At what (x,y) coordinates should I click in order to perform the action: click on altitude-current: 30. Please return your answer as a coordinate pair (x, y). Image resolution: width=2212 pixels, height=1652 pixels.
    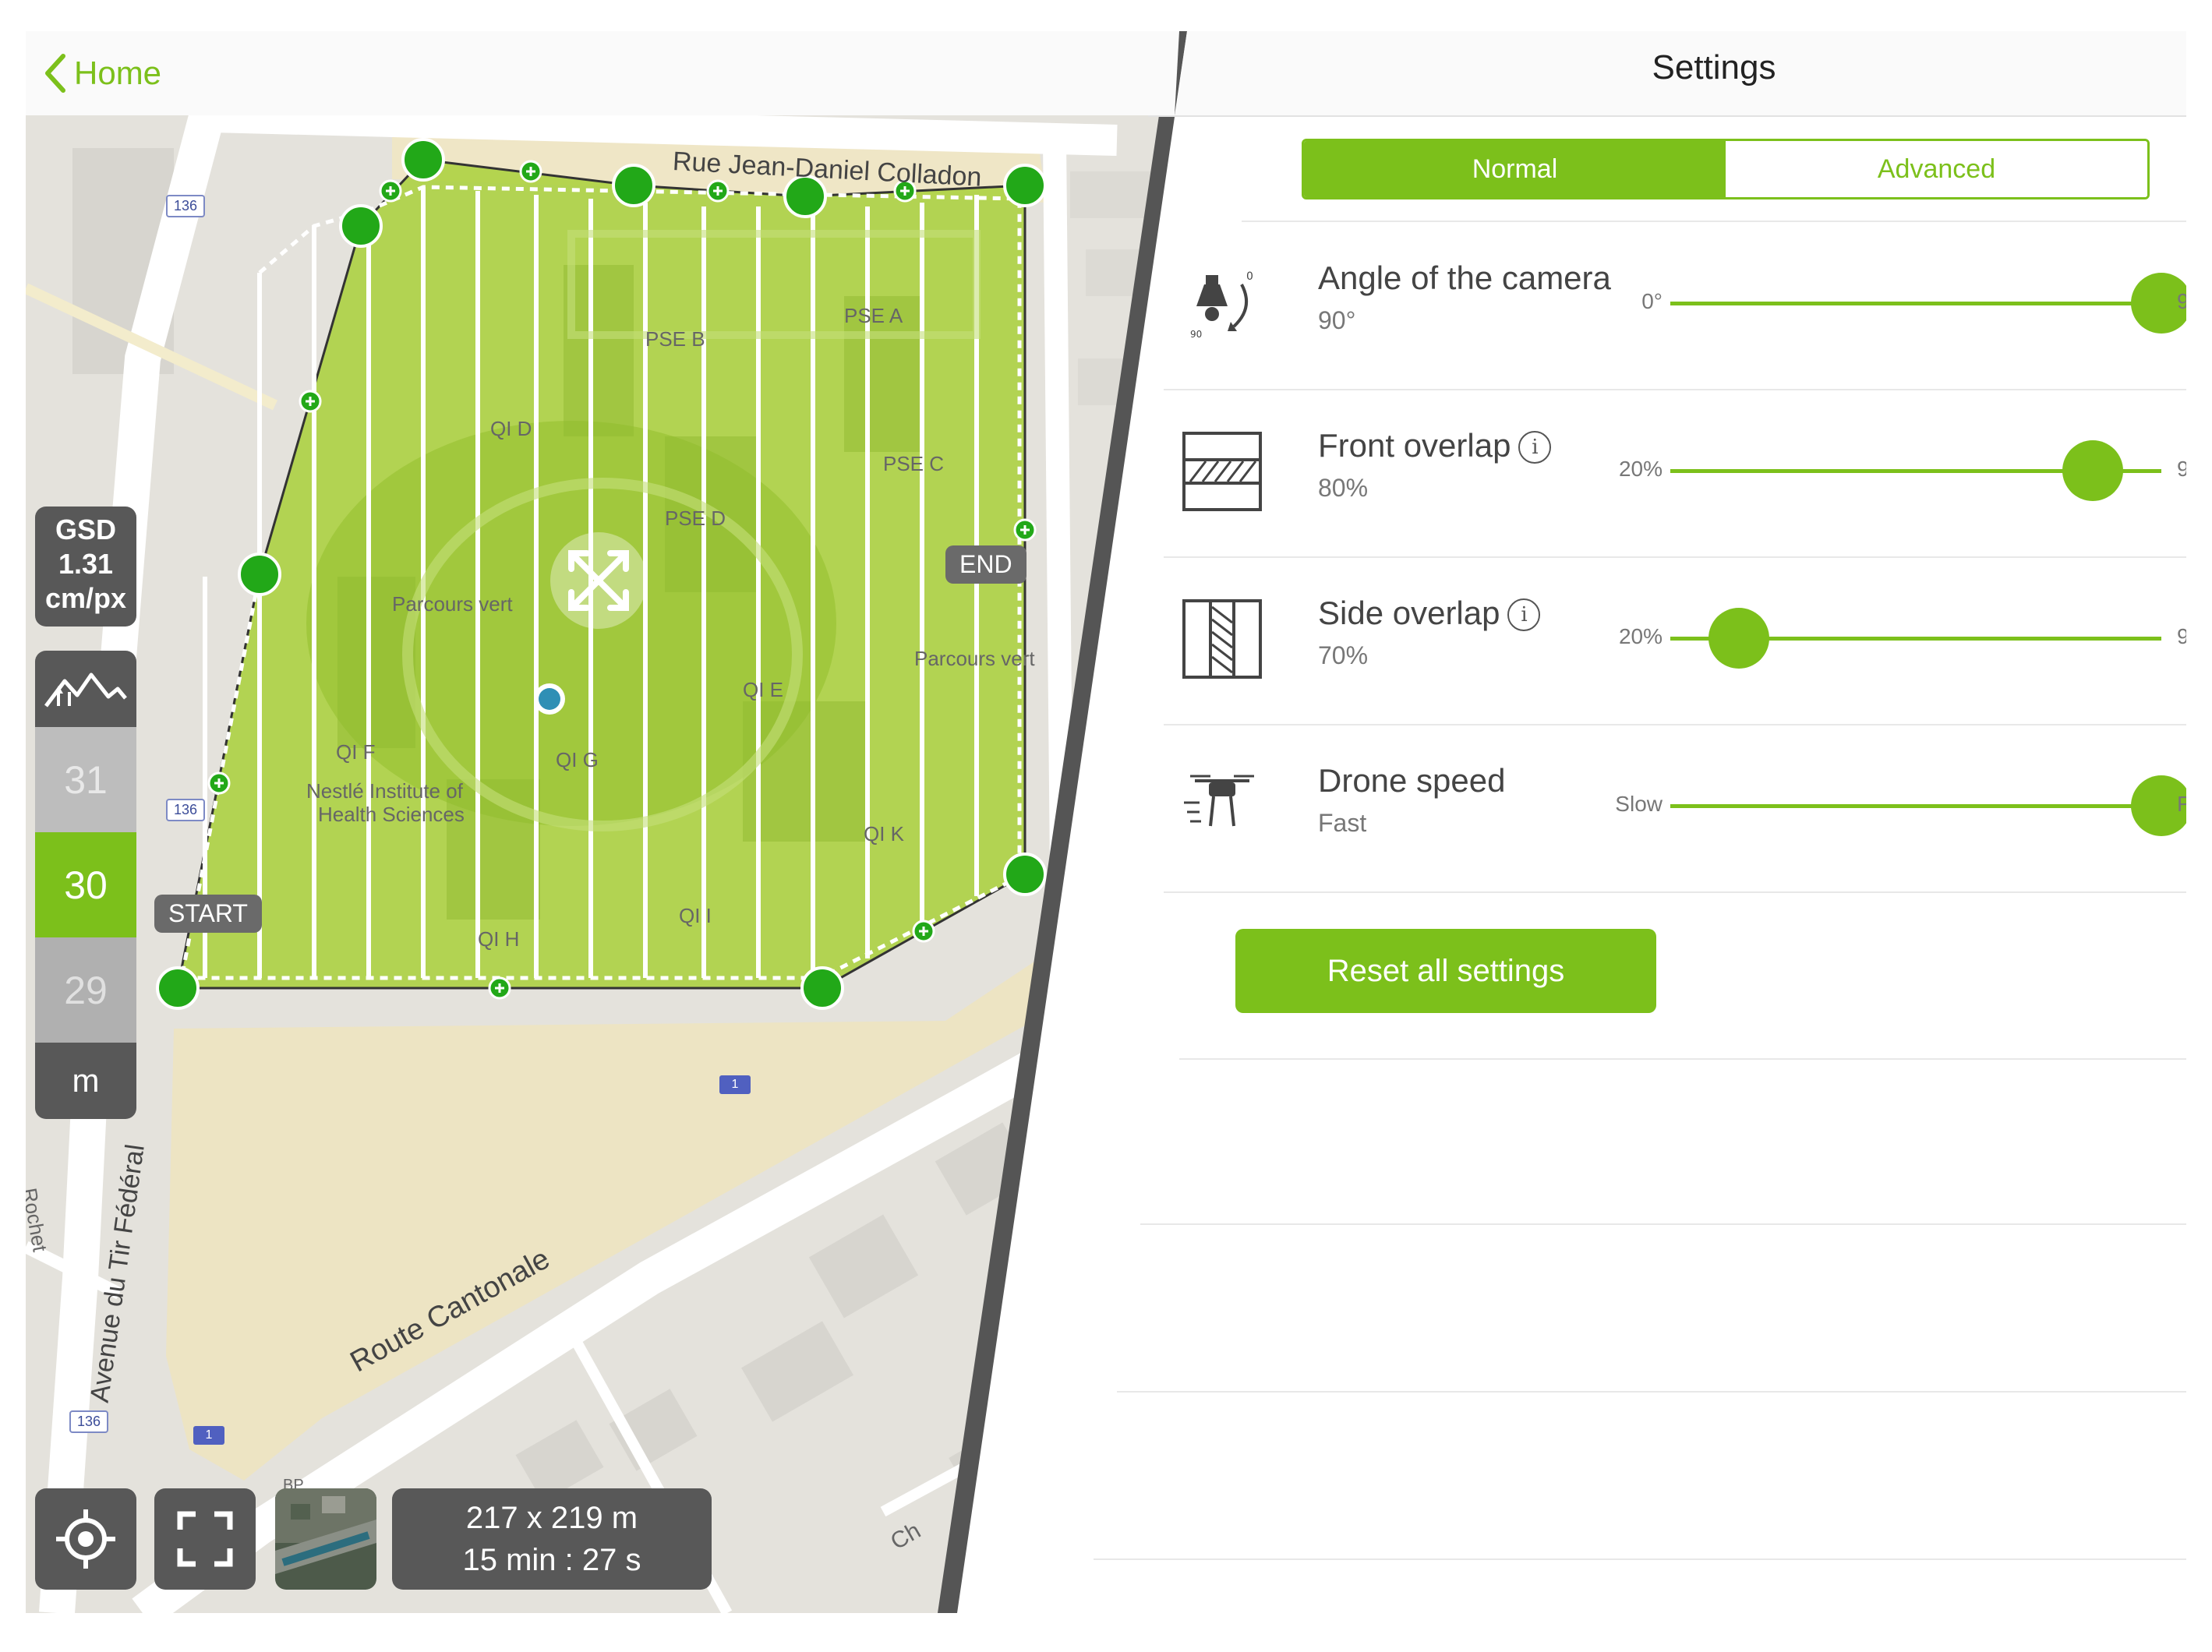
    Looking at the image, I should click on (85, 884).